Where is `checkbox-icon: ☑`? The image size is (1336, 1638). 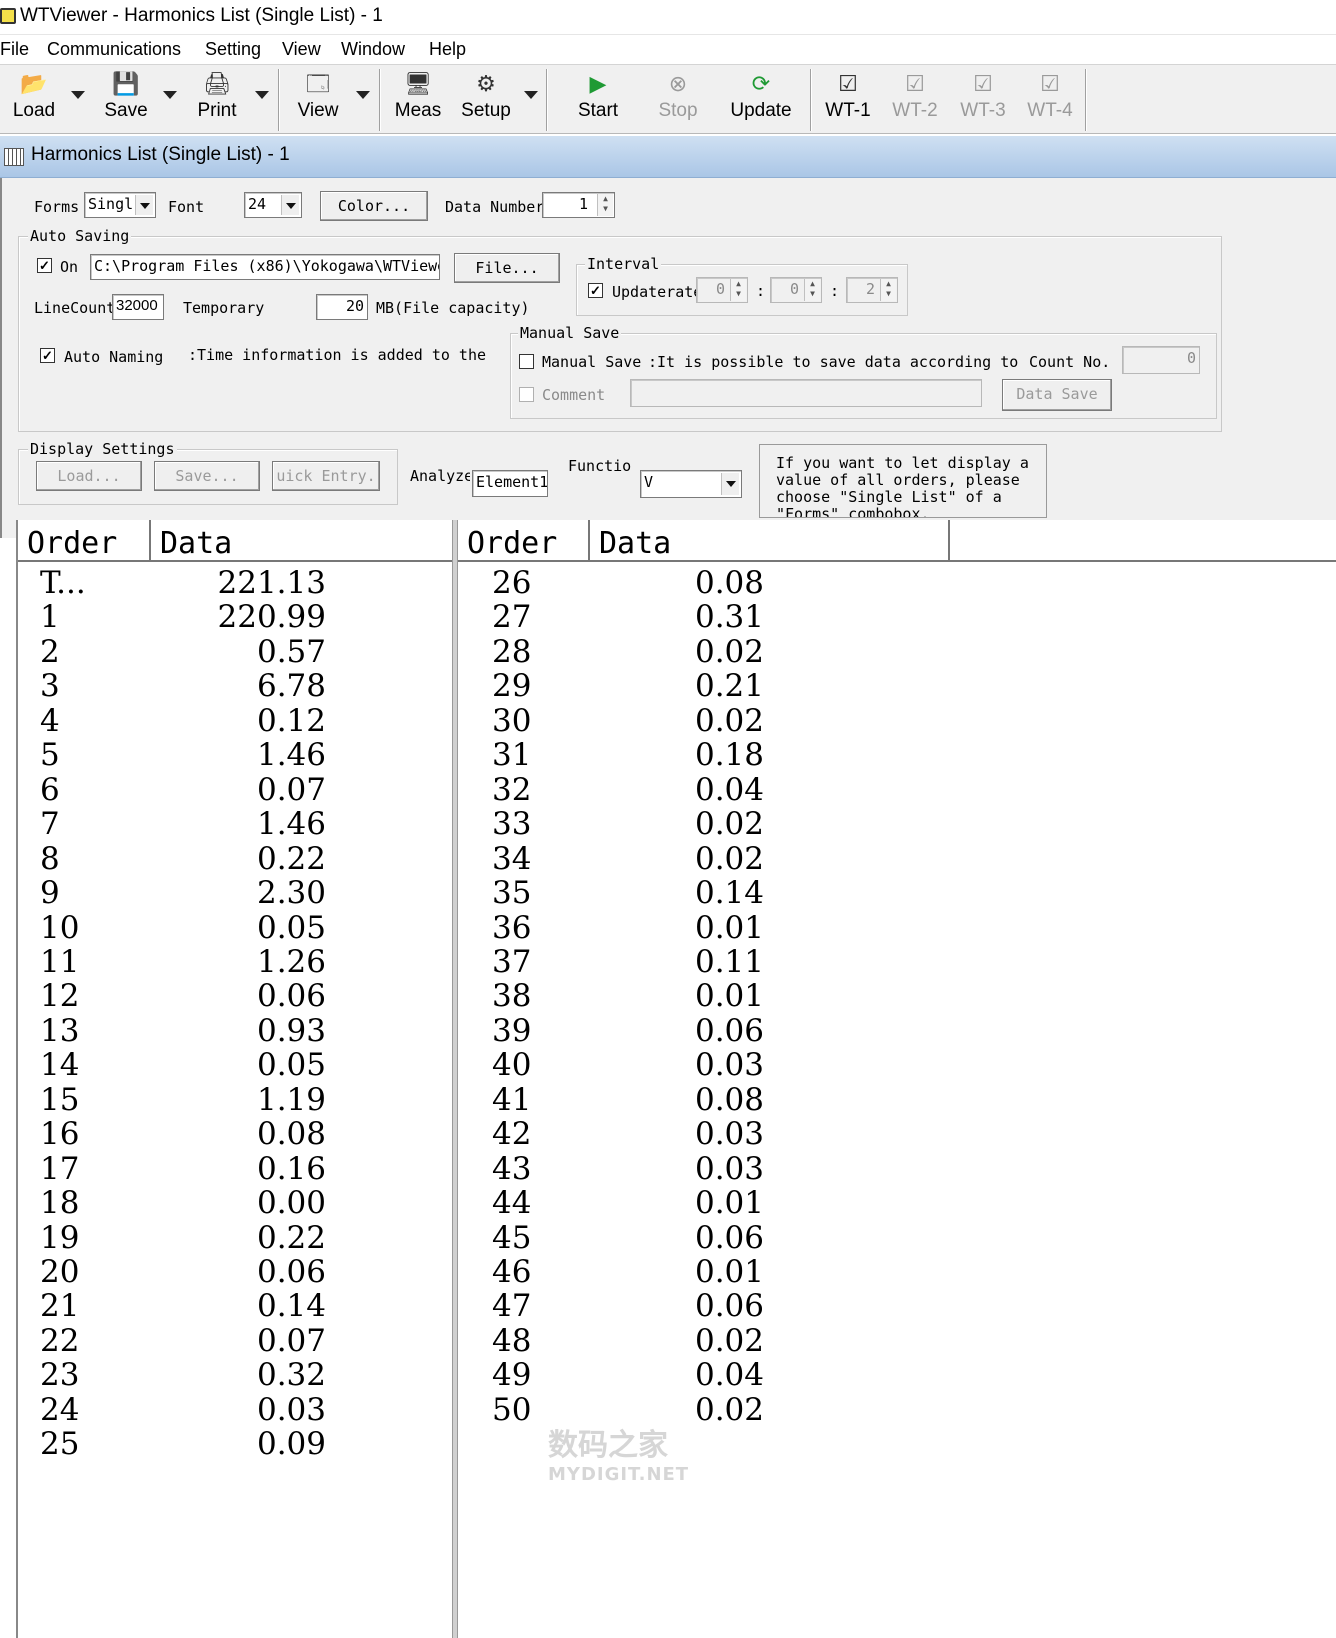
checkbox-icon: ☑ is located at coordinates (848, 83).